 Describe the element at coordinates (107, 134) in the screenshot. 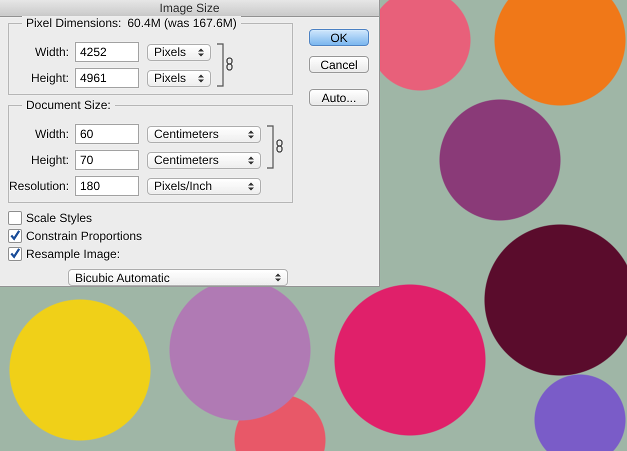

I see `number-field: 60` at that location.